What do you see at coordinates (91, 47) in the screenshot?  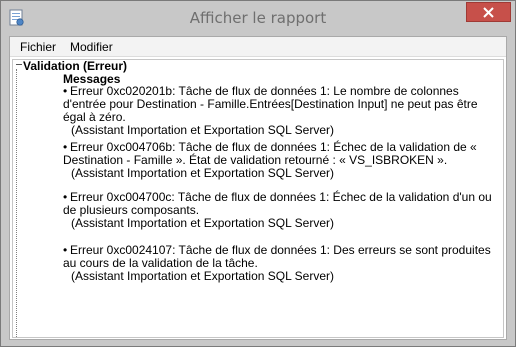 I see `menu-modifier: Modifier` at bounding box center [91, 47].